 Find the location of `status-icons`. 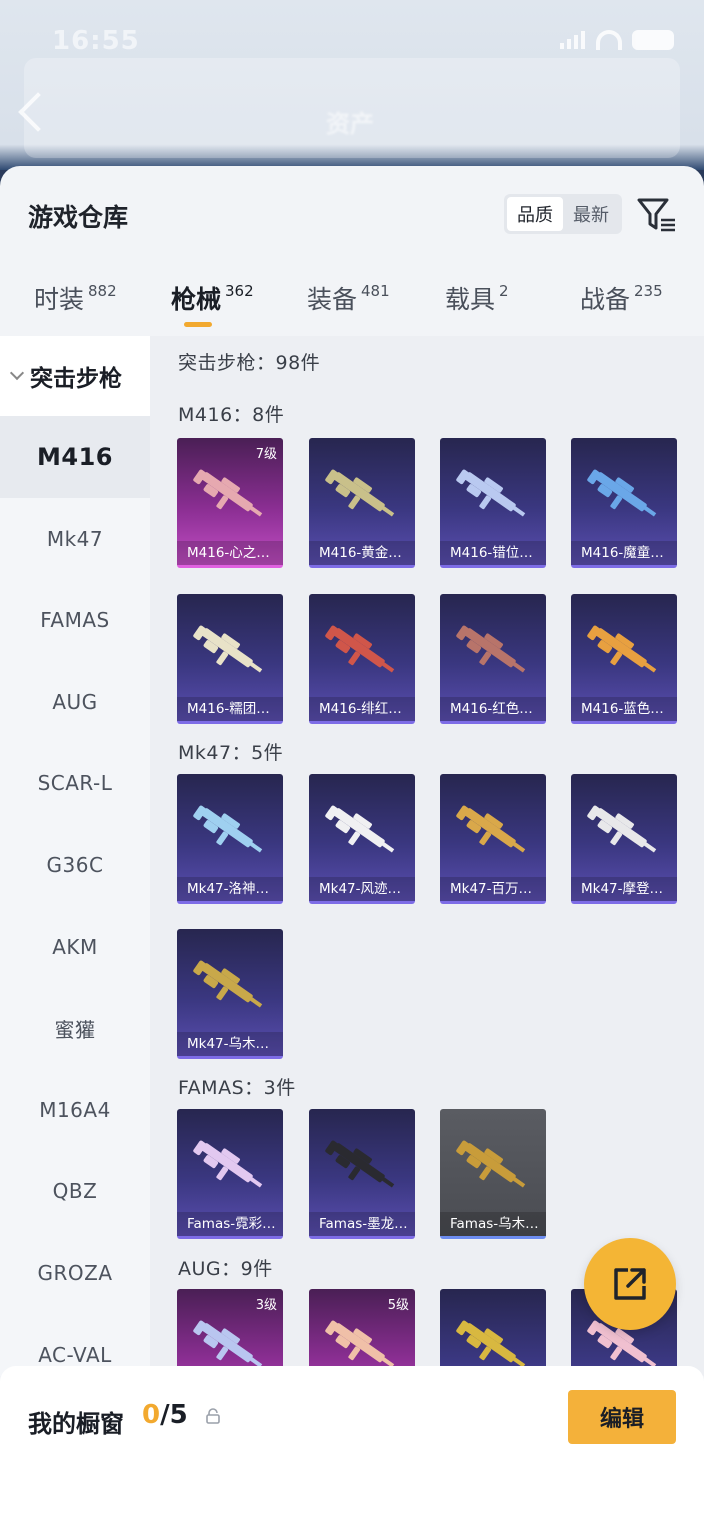

status-icons is located at coordinates (617, 40).